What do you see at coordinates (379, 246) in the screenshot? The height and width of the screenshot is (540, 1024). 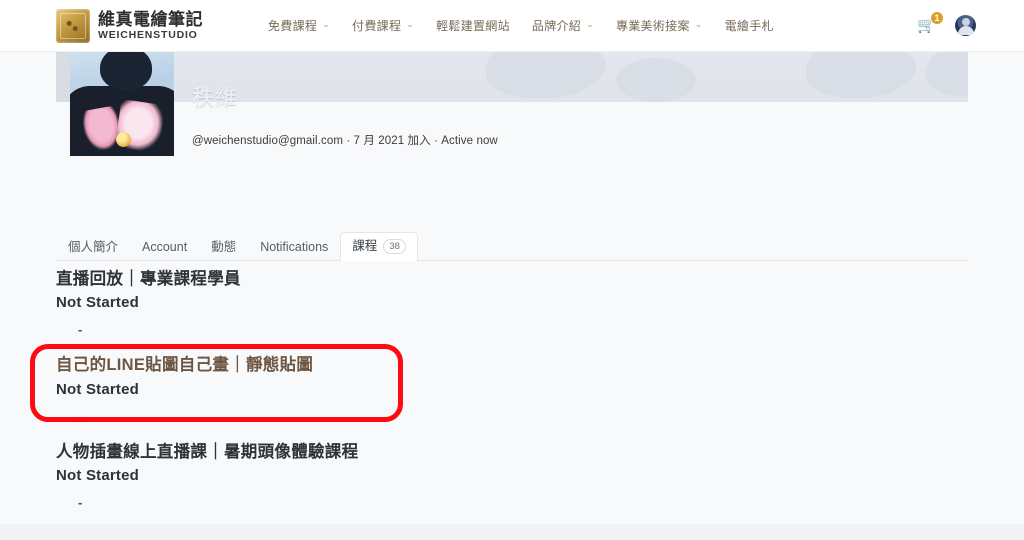 I see `tab-courses: 課程 38` at bounding box center [379, 246].